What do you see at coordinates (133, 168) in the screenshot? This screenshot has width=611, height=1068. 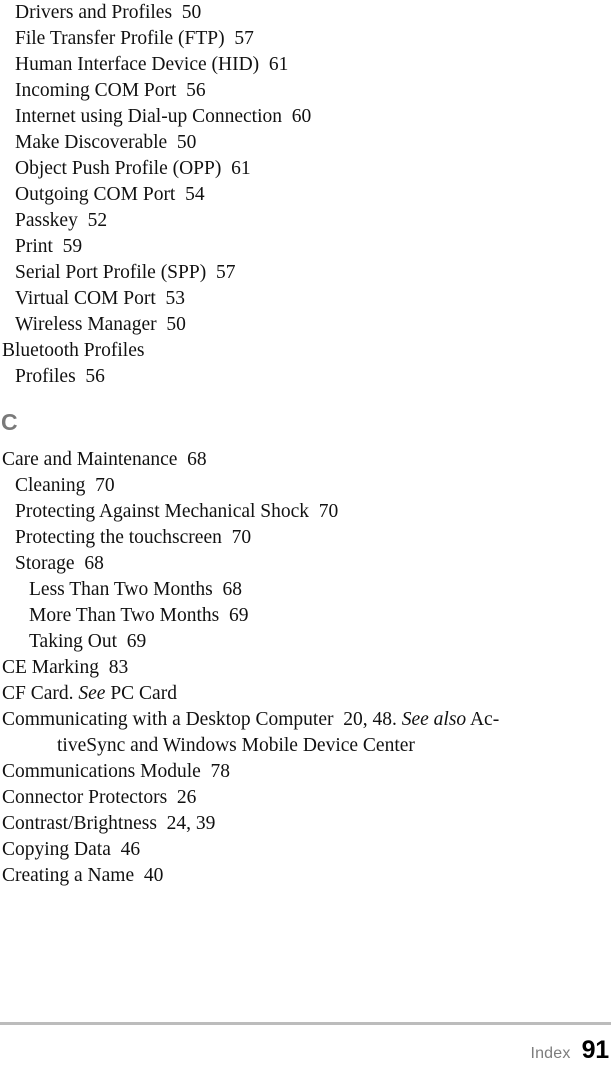 I see `index-entry: Object Push Profile (OPP) 61` at bounding box center [133, 168].